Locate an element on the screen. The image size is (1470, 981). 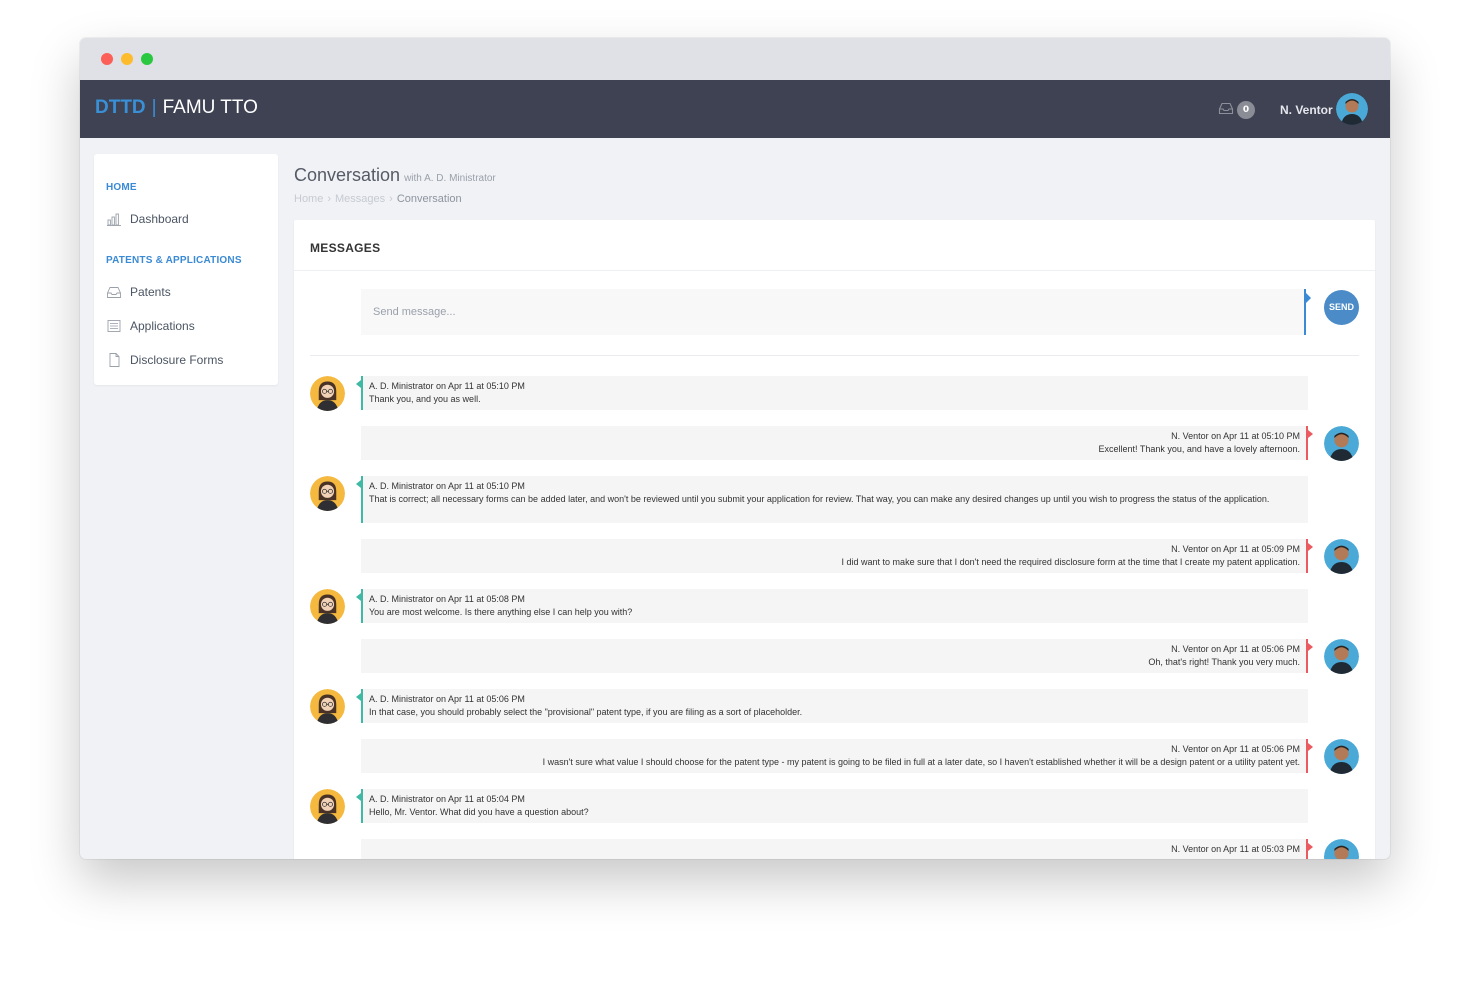
message-meta: A. D. Ministrator on Apr 11 at 05:06 PM is located at coordinates (447, 699).